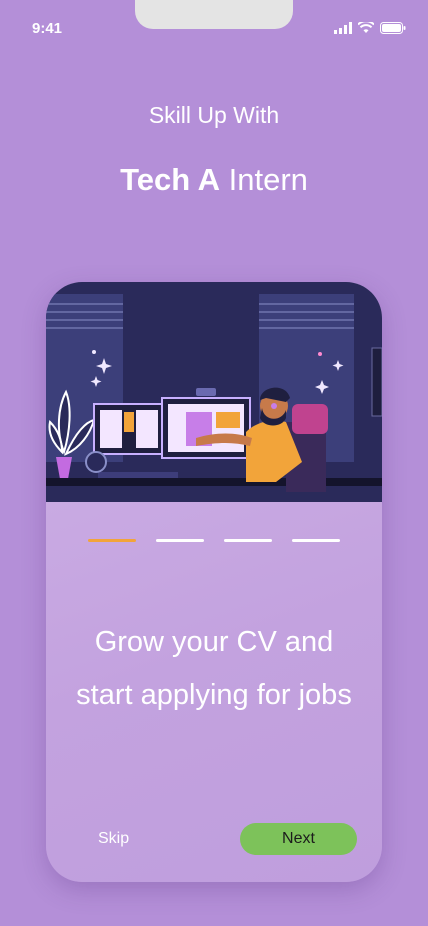 The image size is (428, 926). What do you see at coordinates (47, 28) in the screenshot?
I see `status-time: 9:41` at bounding box center [47, 28].